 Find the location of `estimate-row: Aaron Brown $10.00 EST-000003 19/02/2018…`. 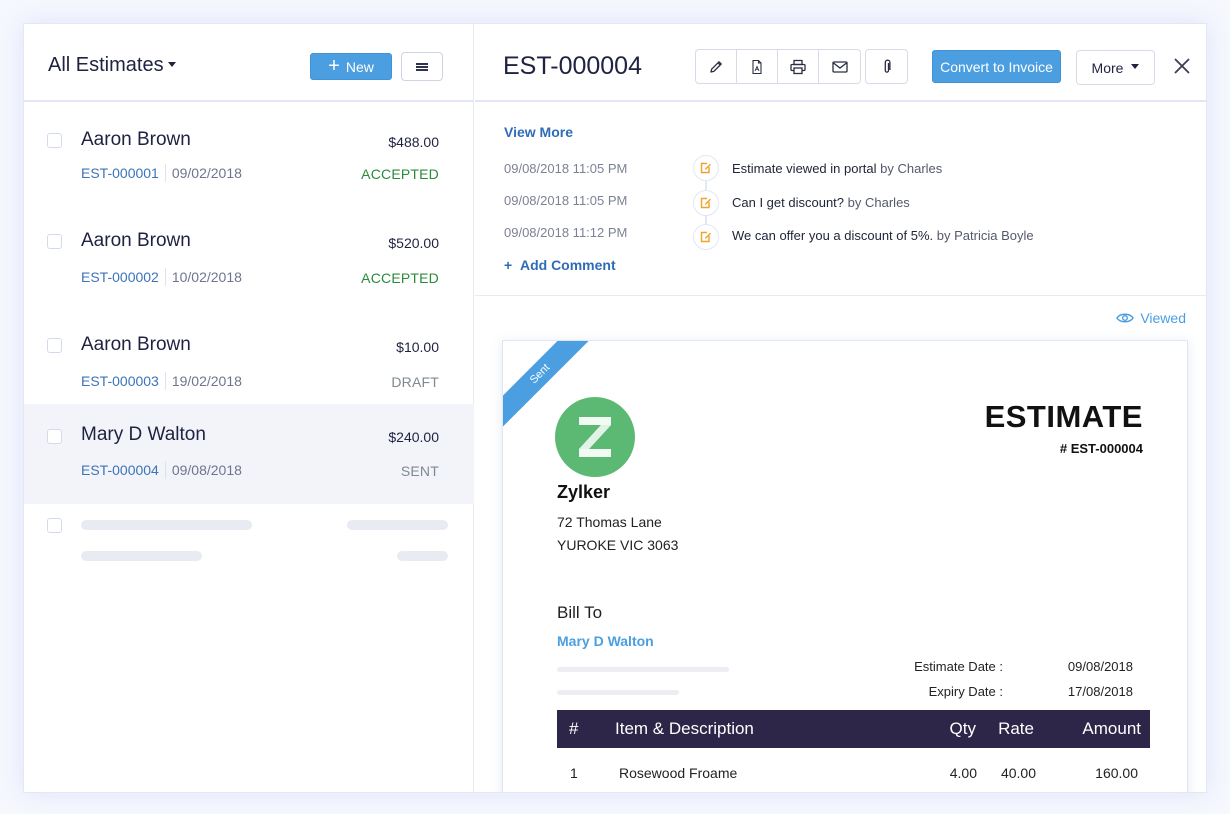

estimate-row: Aaron Brown $10.00 EST-000003 19/02/2018… is located at coordinates (249, 356).